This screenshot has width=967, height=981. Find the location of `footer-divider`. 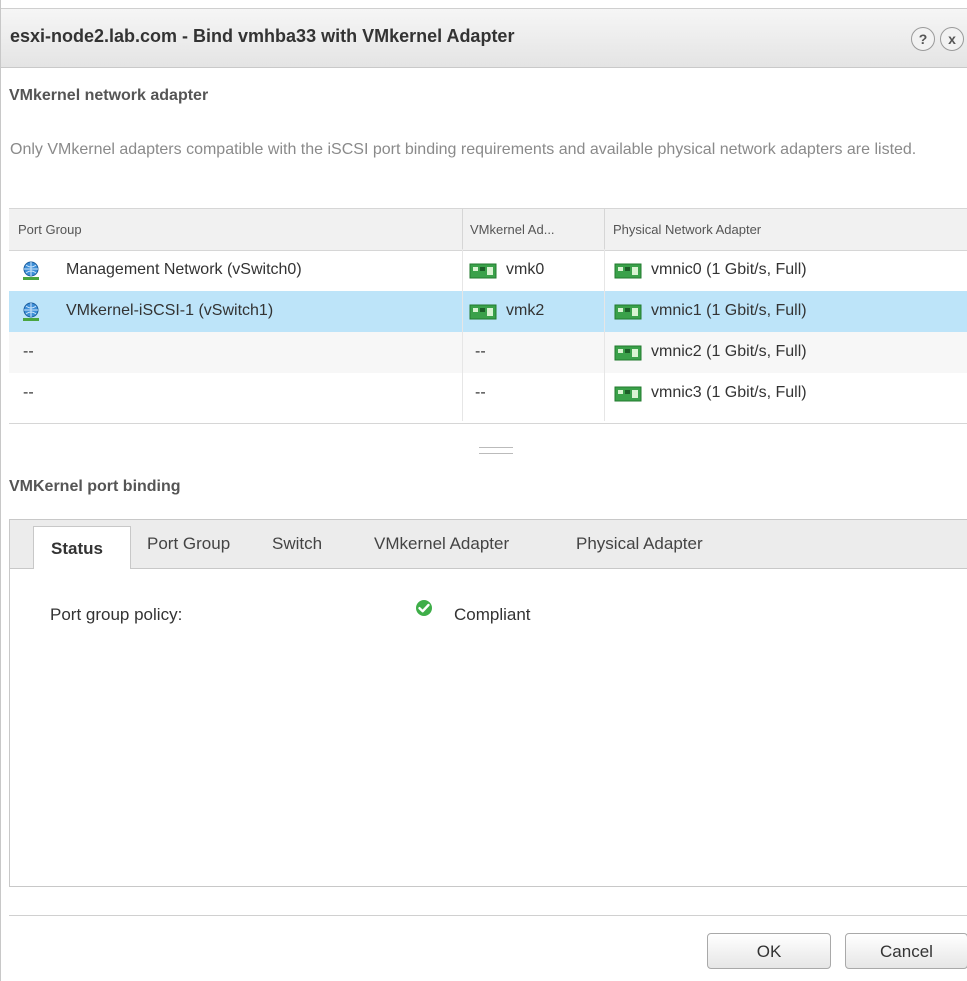

footer-divider is located at coordinates (488, 915).